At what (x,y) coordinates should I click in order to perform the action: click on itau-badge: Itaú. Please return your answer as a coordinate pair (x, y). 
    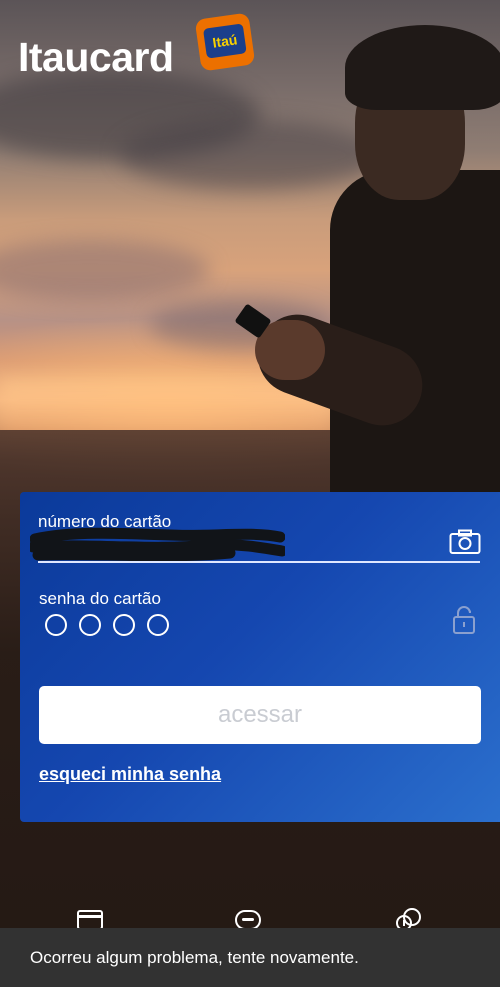
    Looking at the image, I should click on (225, 42).